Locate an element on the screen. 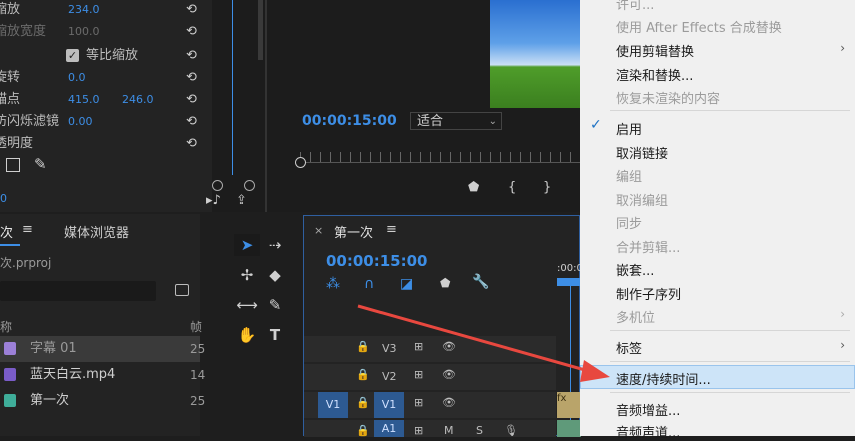 Image resolution: width=855 pixels, height=441 pixels. work-area-bar is located at coordinates (569, 282).